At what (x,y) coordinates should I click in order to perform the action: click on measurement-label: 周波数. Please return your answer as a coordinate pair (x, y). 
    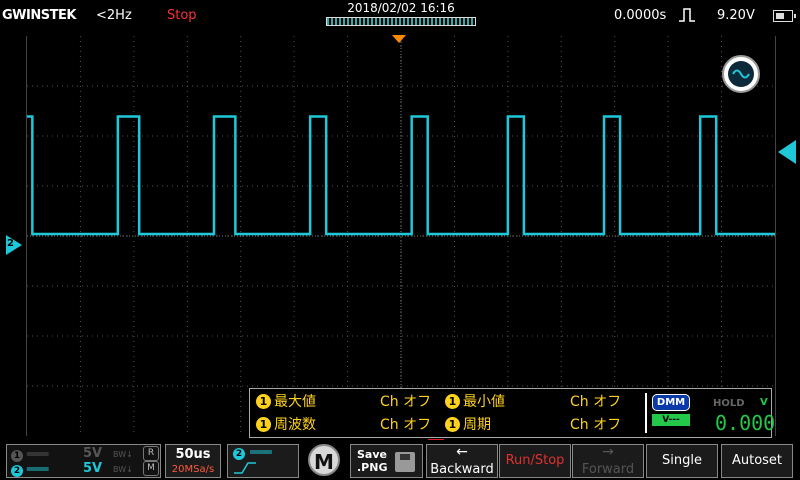
    Looking at the image, I should click on (295, 425).